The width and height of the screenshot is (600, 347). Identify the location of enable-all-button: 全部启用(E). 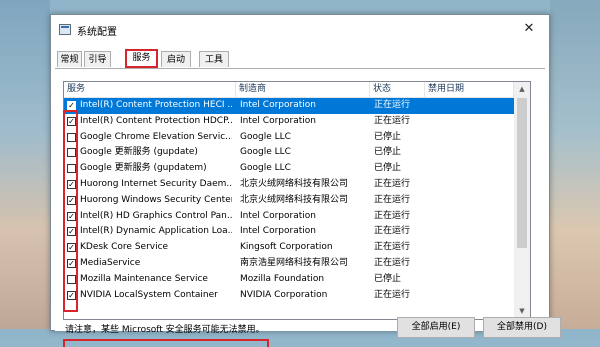
(436, 327).